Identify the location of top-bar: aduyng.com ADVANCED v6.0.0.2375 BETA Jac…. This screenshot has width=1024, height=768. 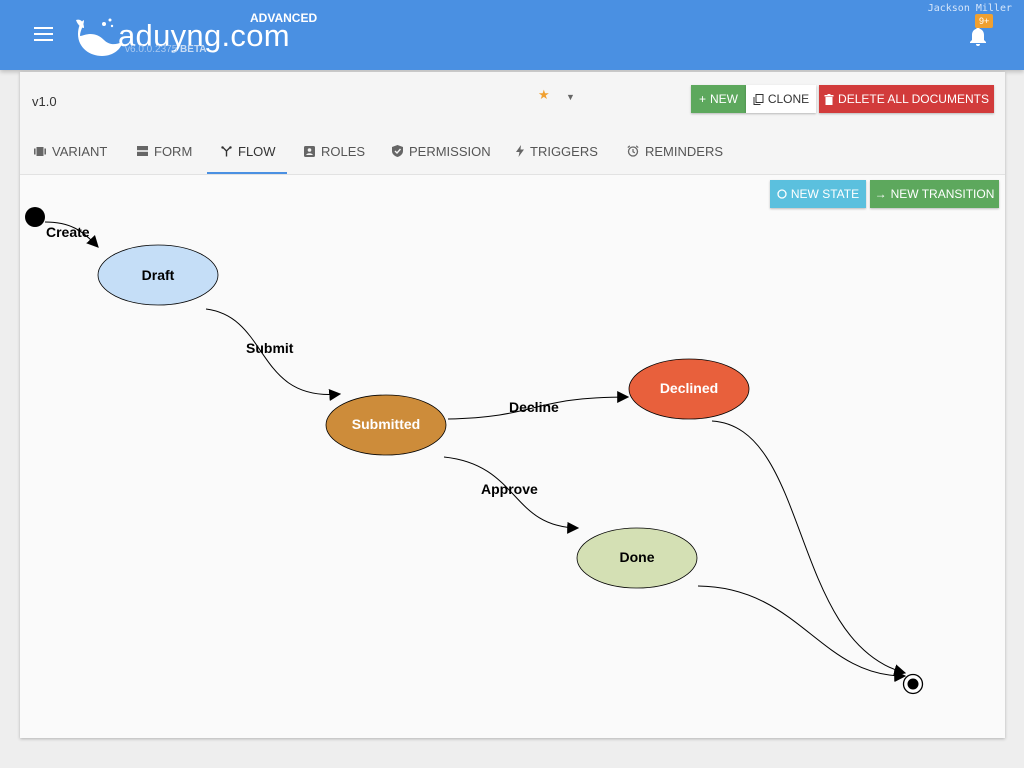
(512, 35).